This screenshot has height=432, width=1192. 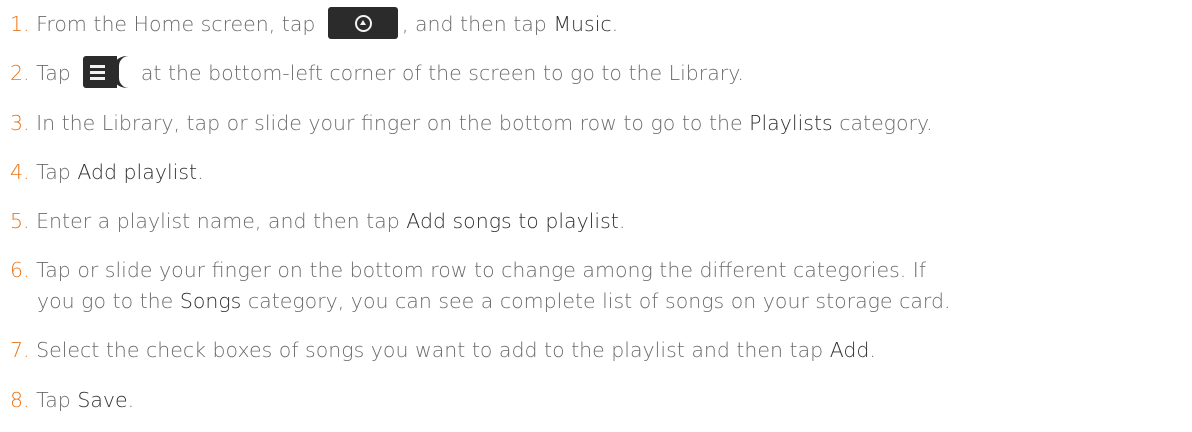 I want to click on step-text: From the Home screen, tap, so click(x=176, y=24).